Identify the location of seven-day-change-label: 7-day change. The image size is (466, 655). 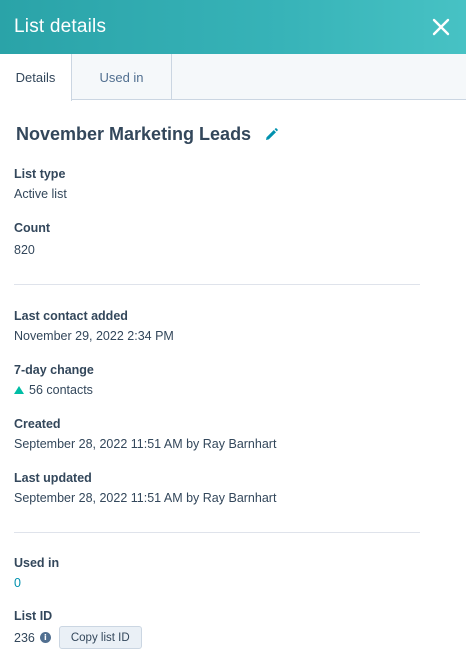
(54, 370).